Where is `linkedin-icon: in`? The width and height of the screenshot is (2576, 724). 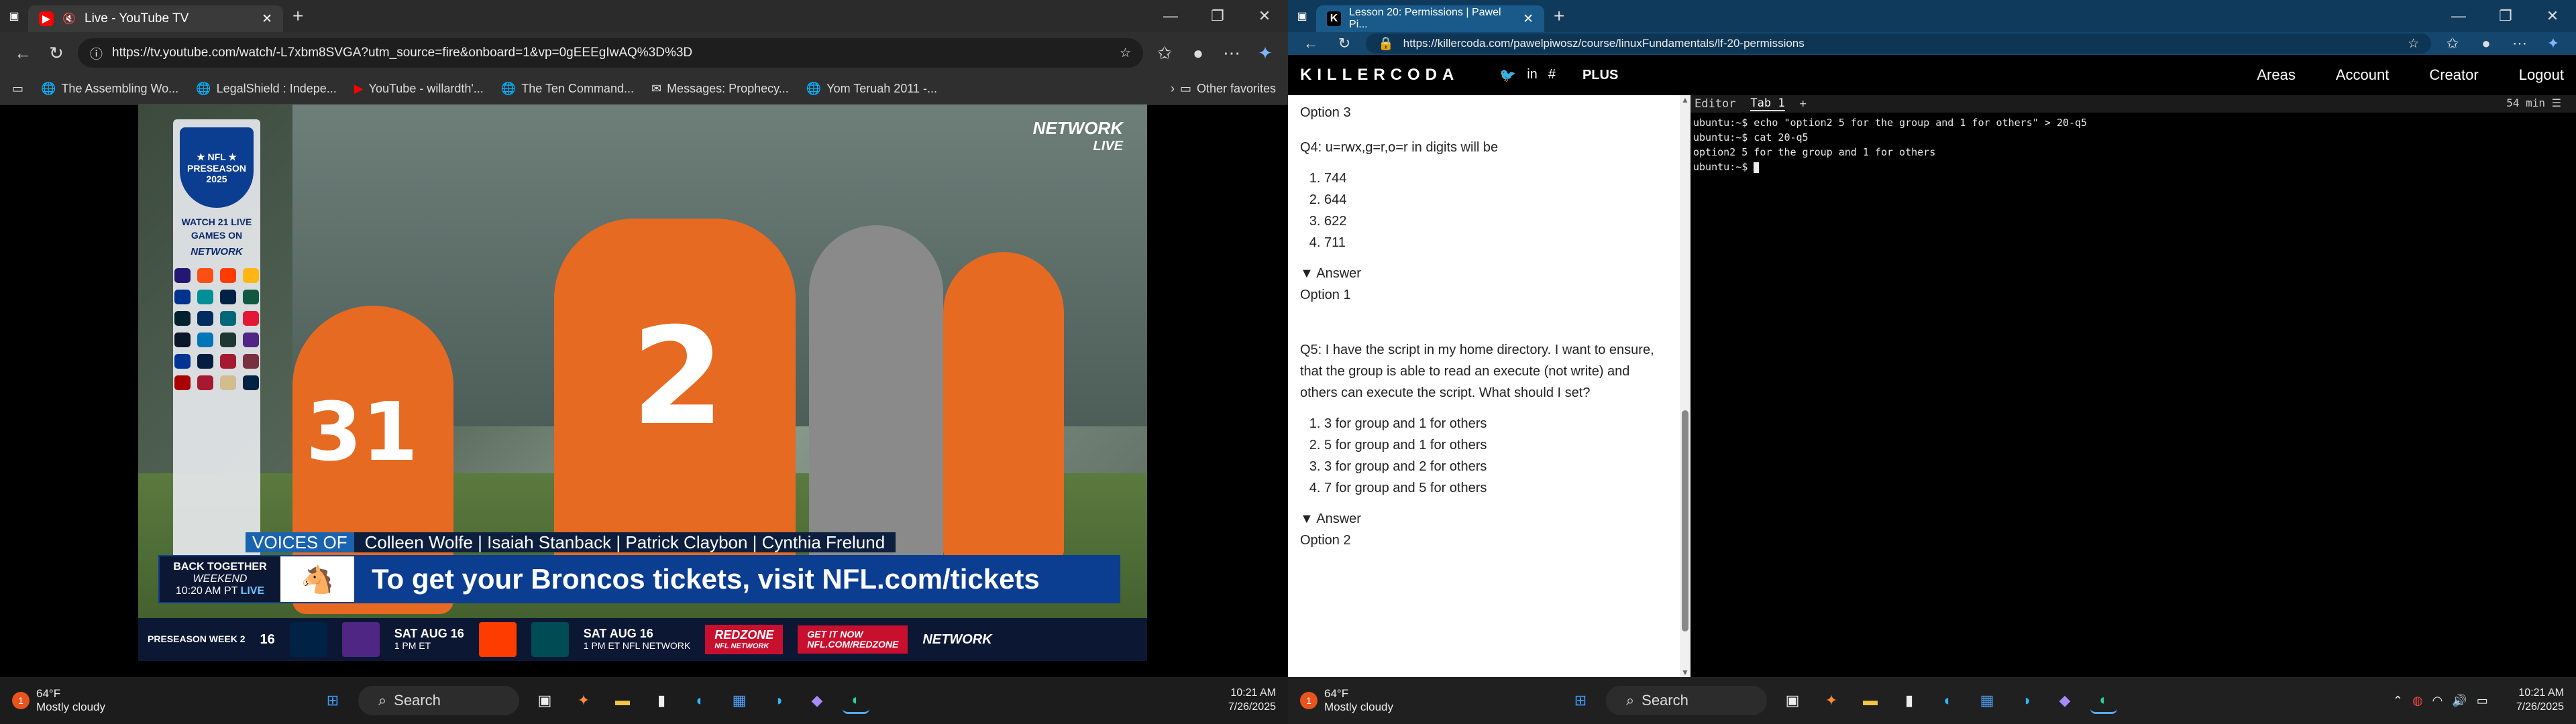 linkedin-icon: in is located at coordinates (1532, 75).